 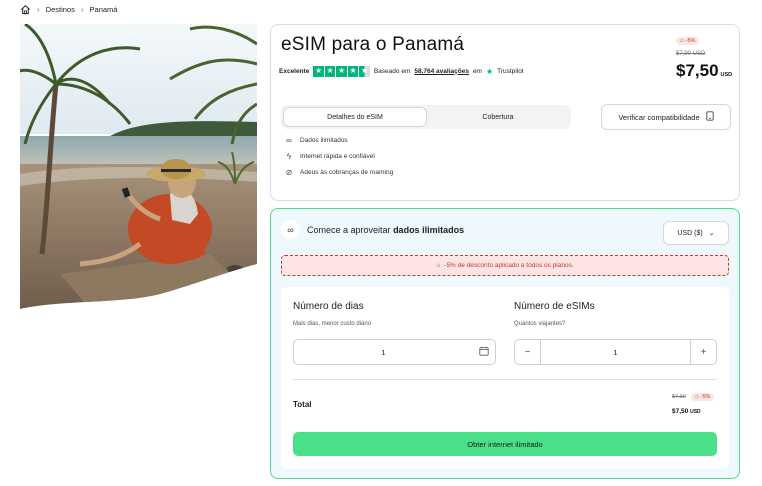 I want to click on feature-text: Internet rápida e confiável, so click(x=337, y=156).